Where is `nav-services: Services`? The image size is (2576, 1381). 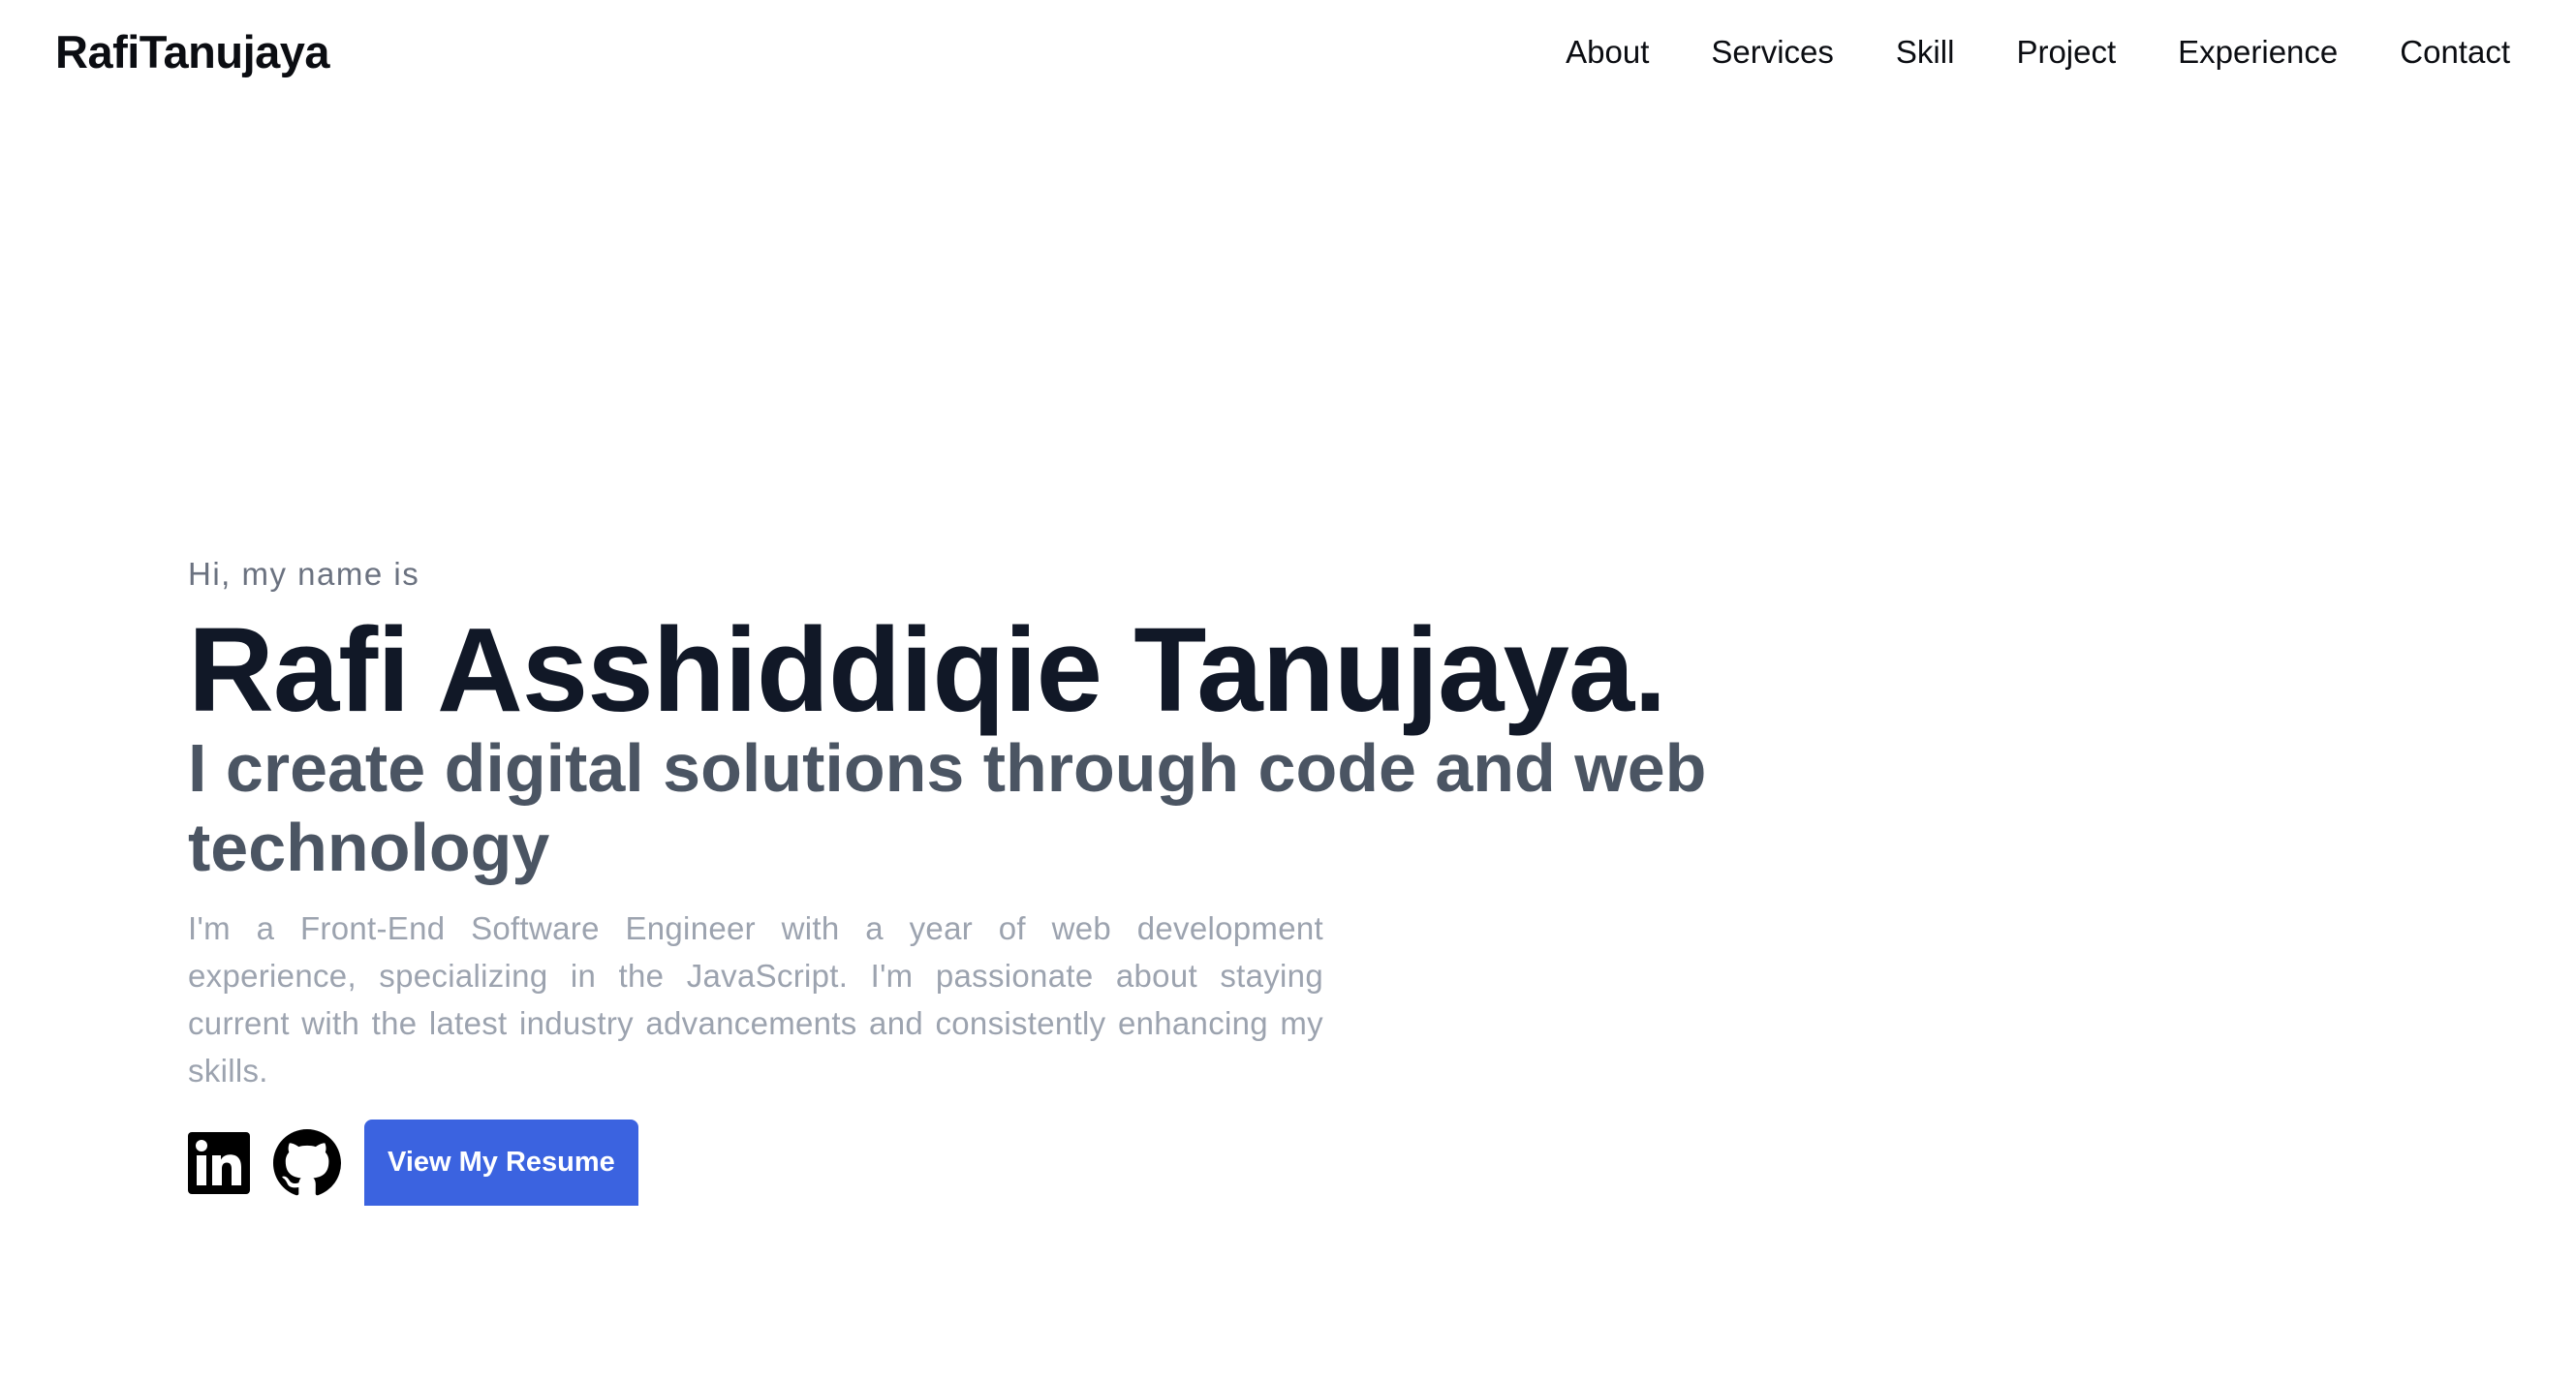
nav-services: Services is located at coordinates (1772, 52).